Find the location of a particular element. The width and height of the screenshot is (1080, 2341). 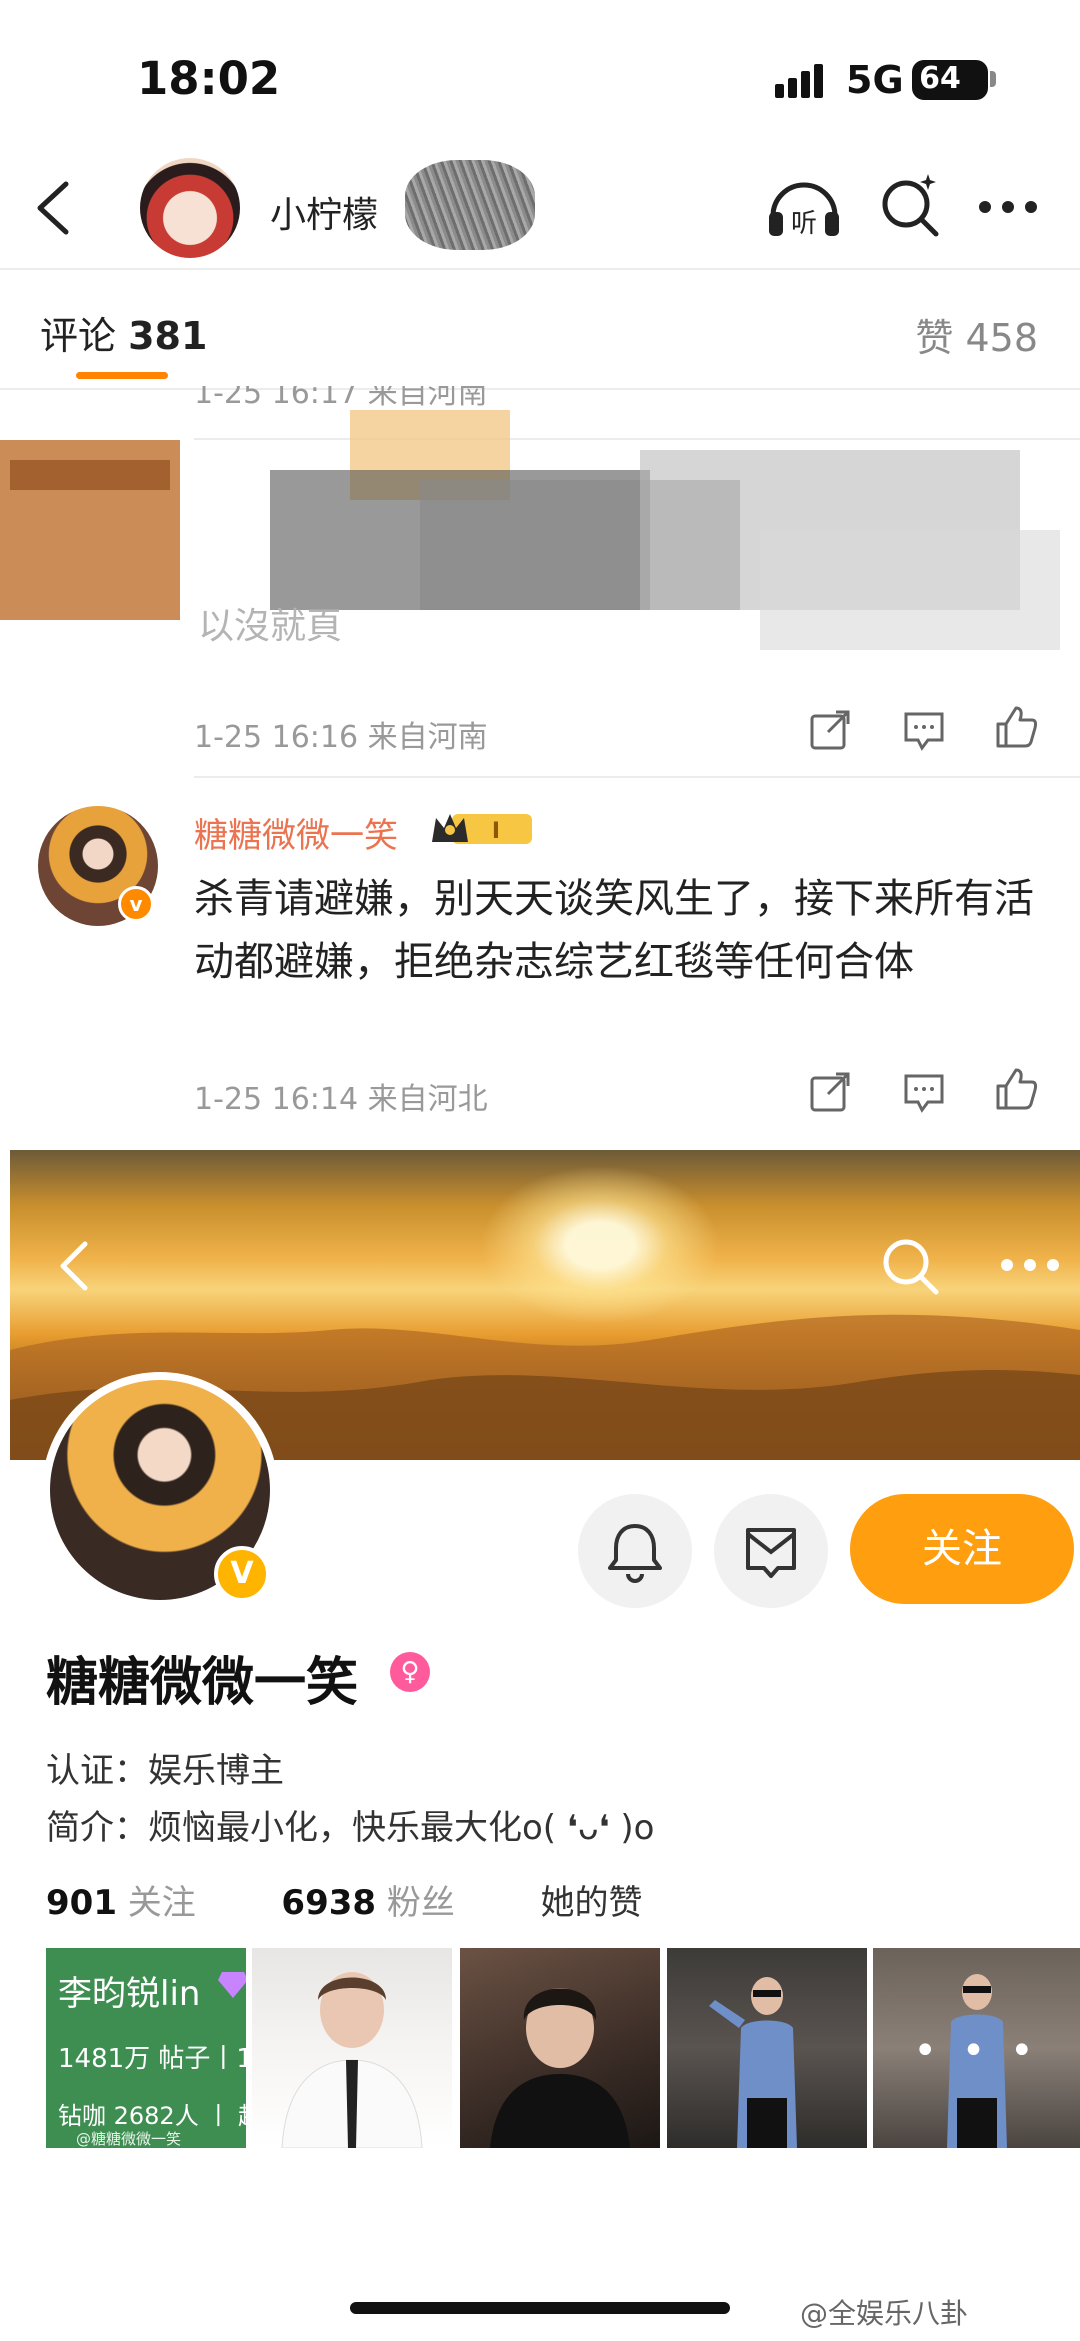

crown-badge-icon: I is located at coordinates (482, 829).